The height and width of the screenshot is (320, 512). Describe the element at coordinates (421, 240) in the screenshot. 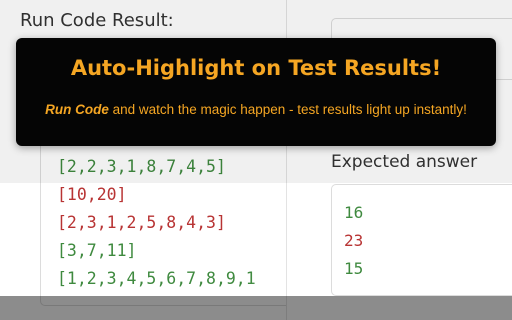

I see `expected-answer-box: 16 23 15` at that location.